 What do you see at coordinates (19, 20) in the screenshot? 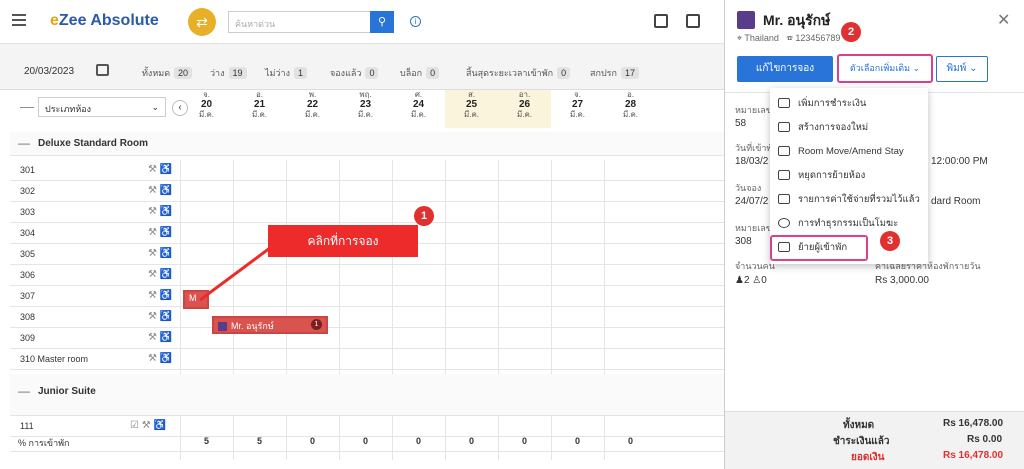
I see `menu-icon` at bounding box center [19, 20].